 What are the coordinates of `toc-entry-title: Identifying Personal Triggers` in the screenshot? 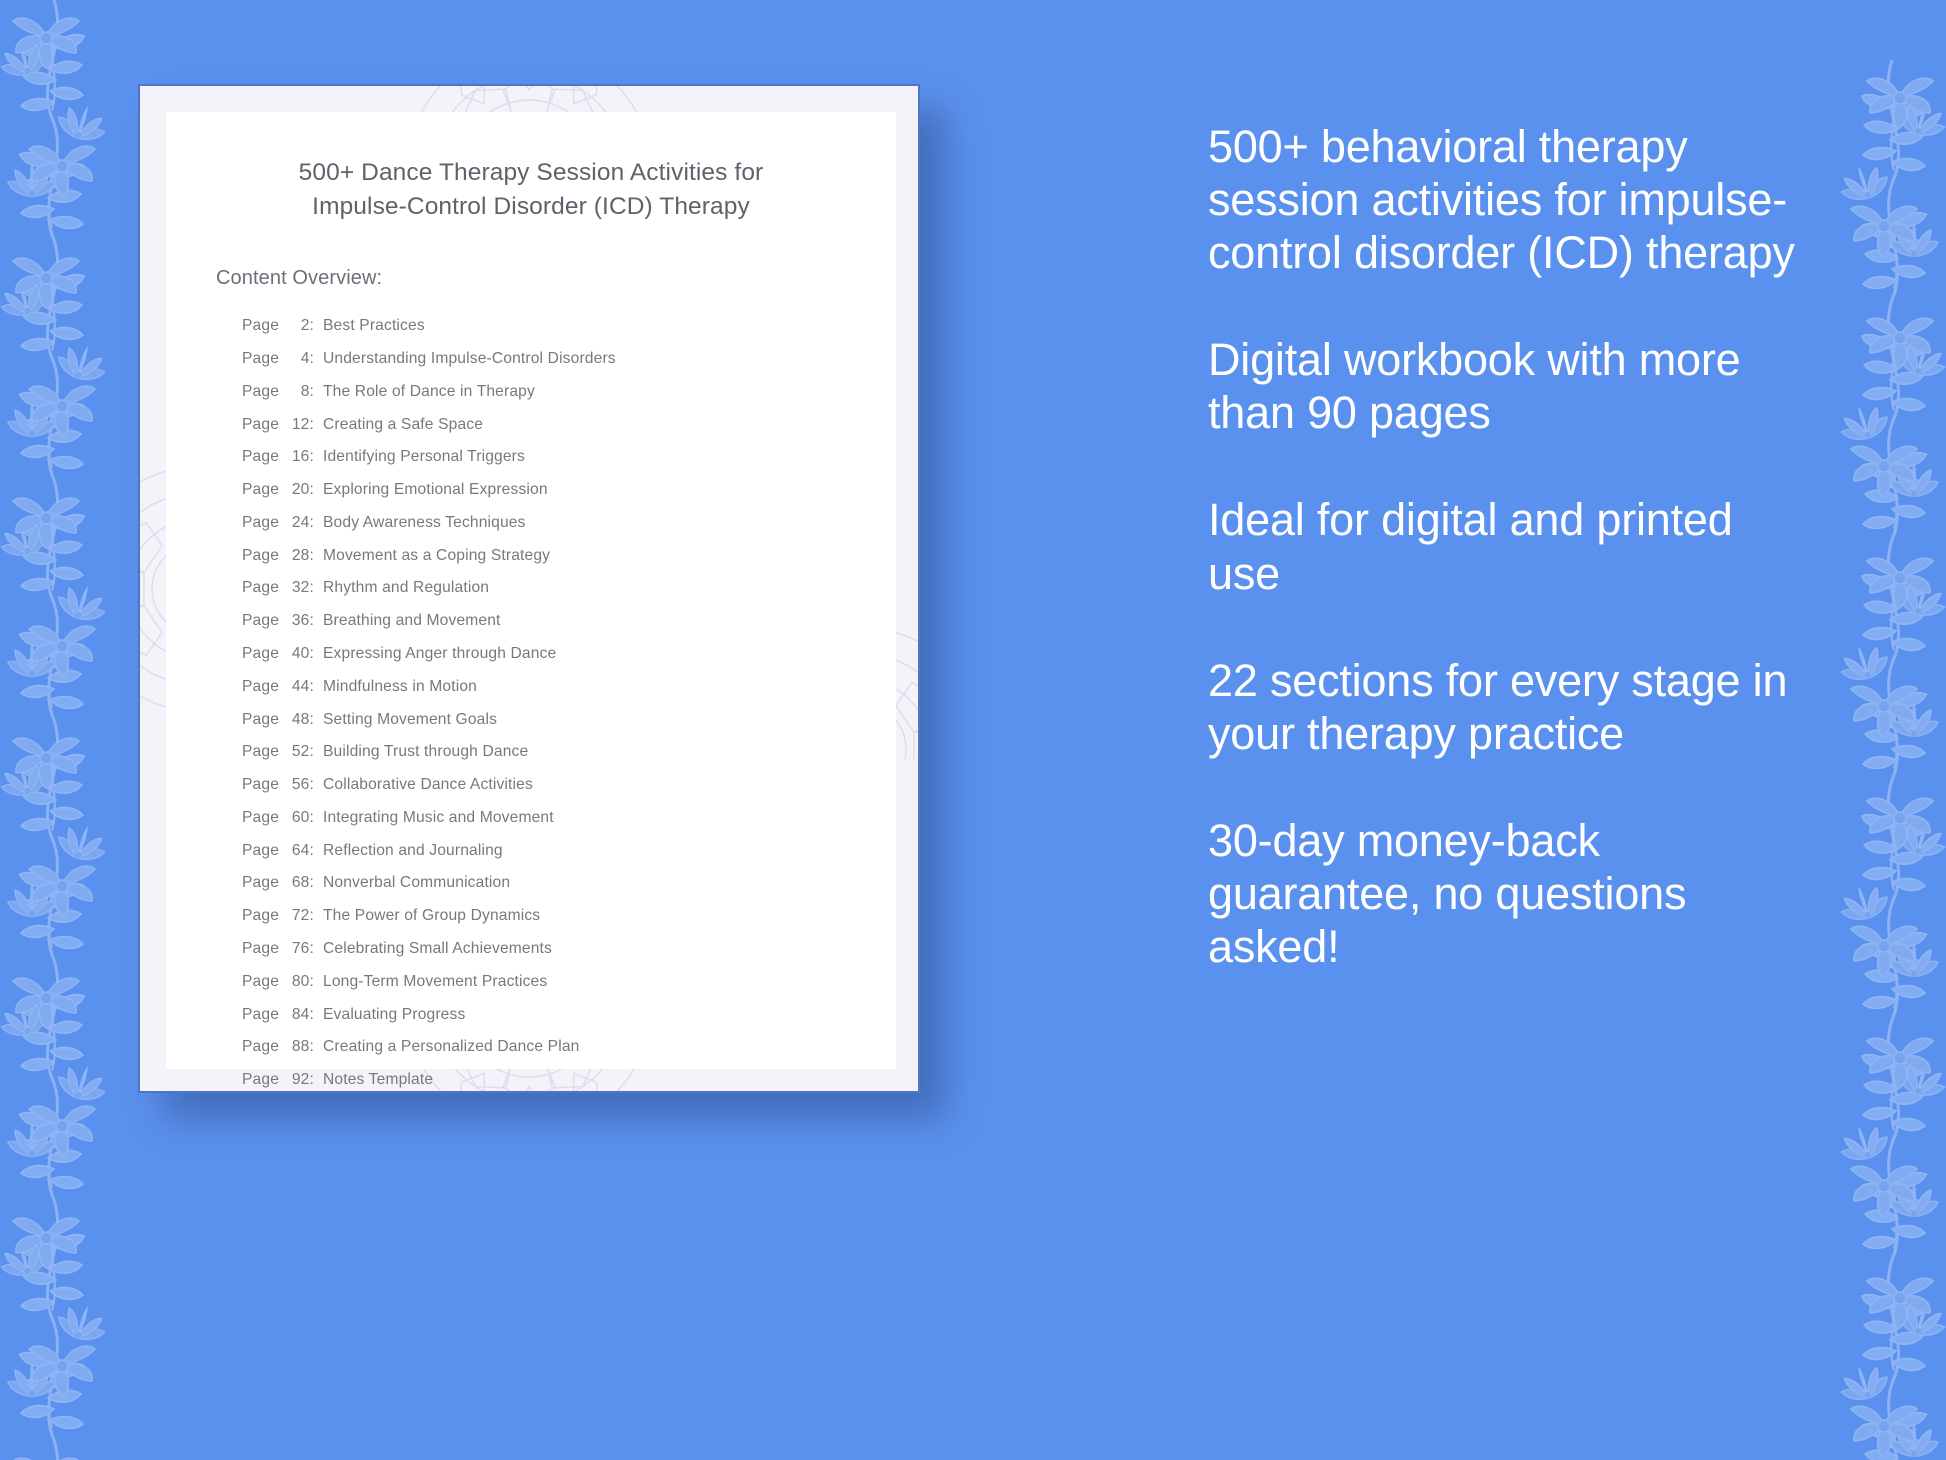 It's located at (424, 457).